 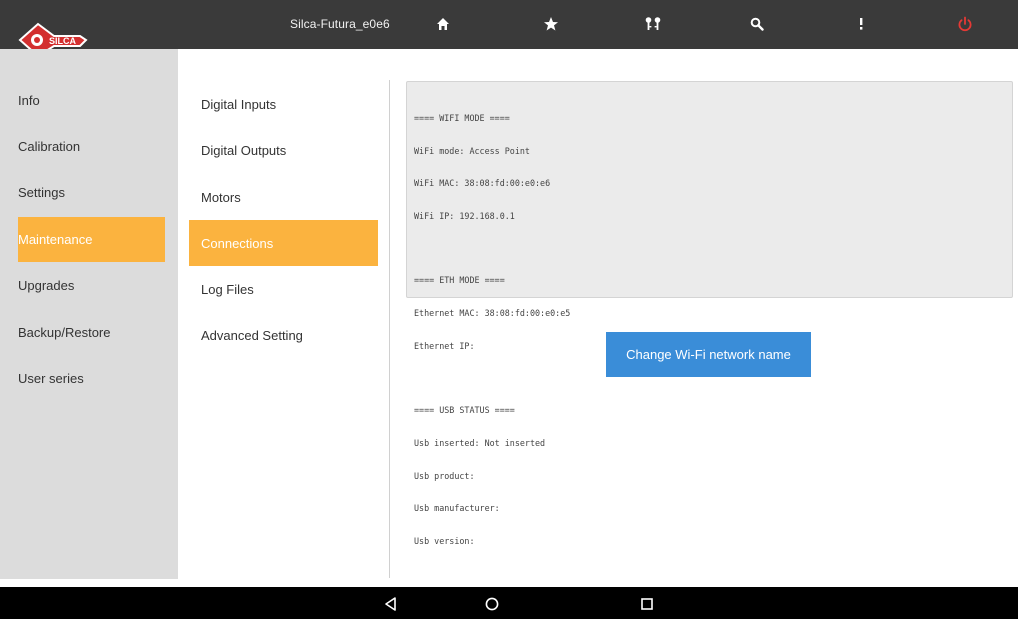 I want to click on eth-header: ==== ETH MODE ====, so click(x=459, y=280).